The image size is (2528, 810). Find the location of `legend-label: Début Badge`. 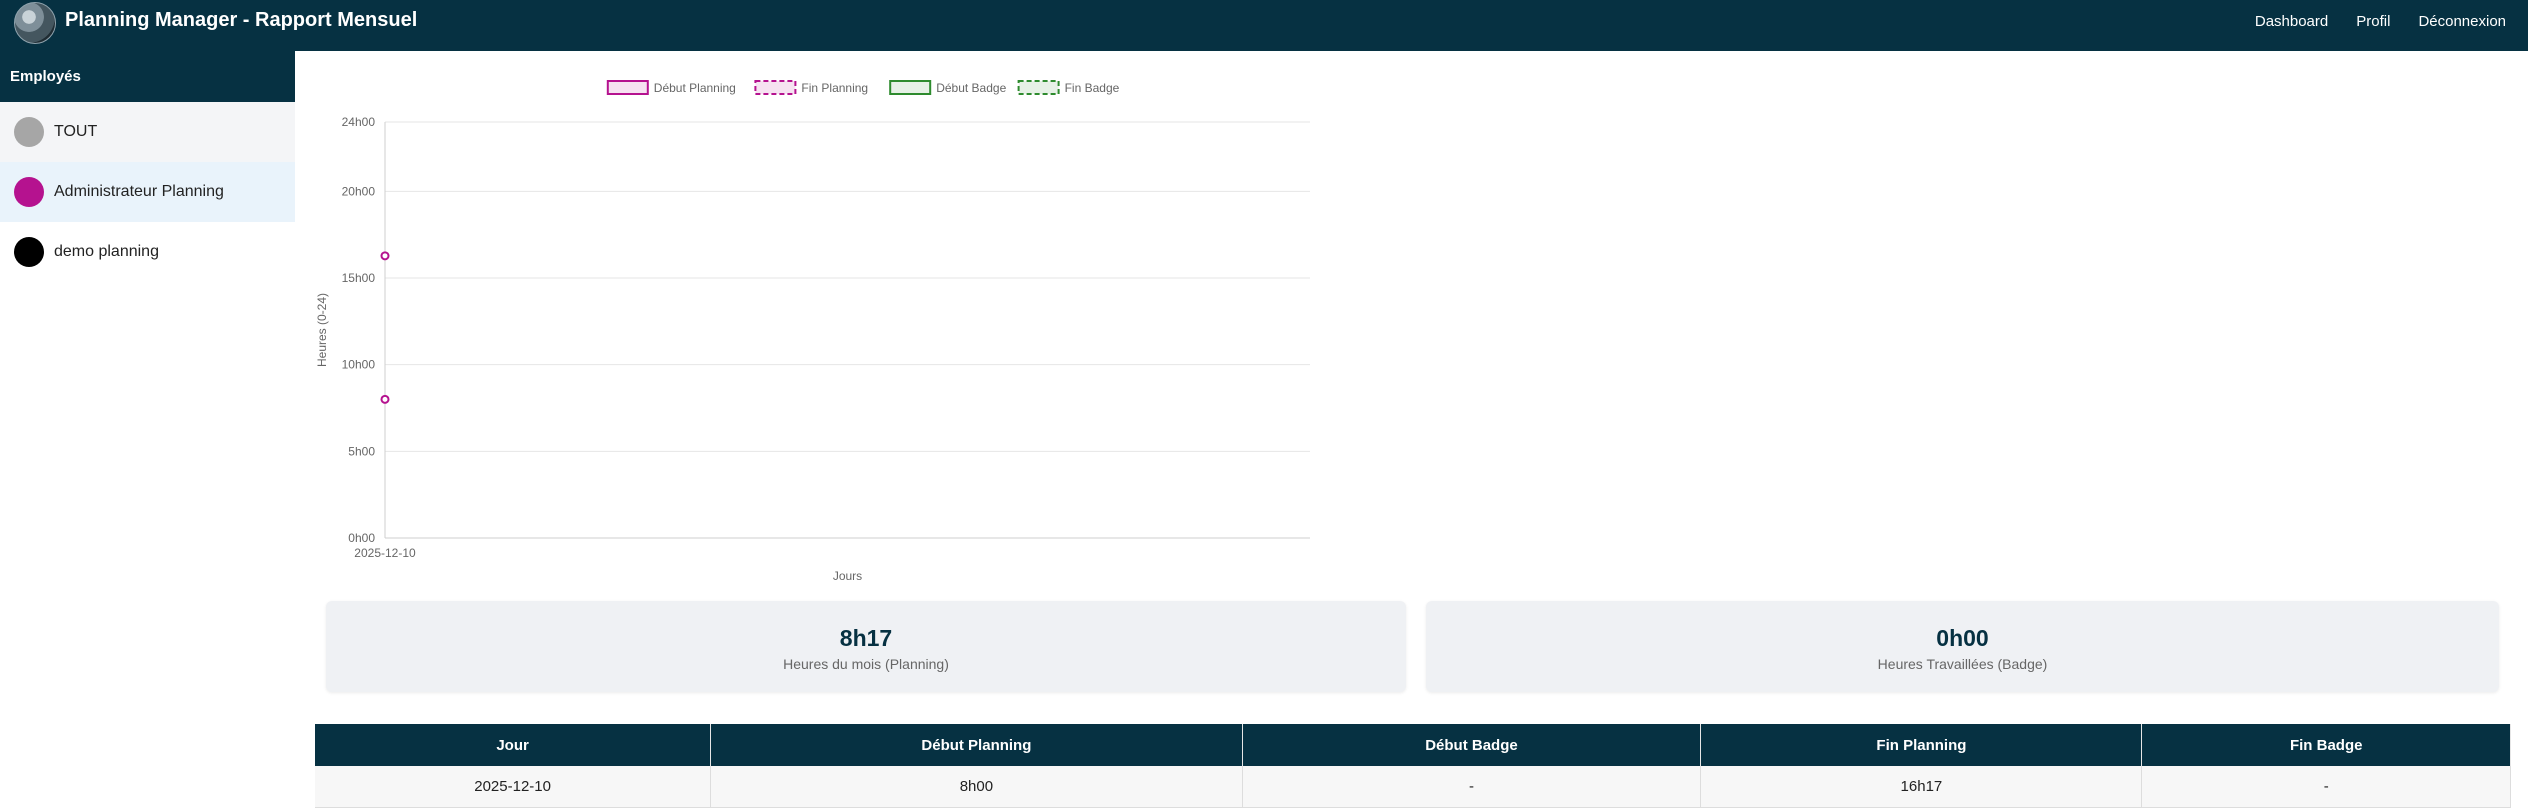

legend-label: Début Badge is located at coordinates (971, 88).